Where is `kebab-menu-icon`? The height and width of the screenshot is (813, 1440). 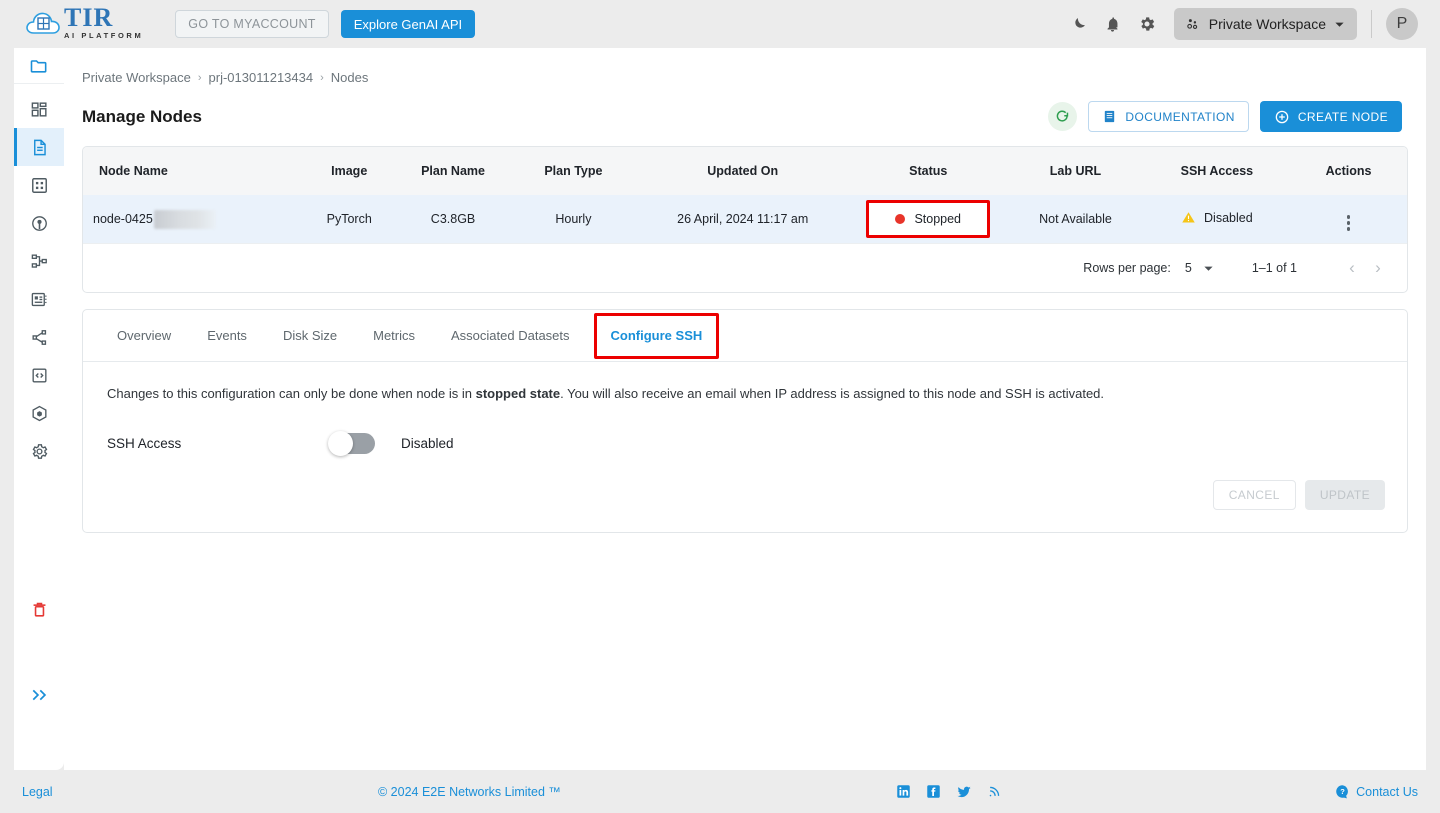
kebab-menu-icon is located at coordinates (1348, 223).